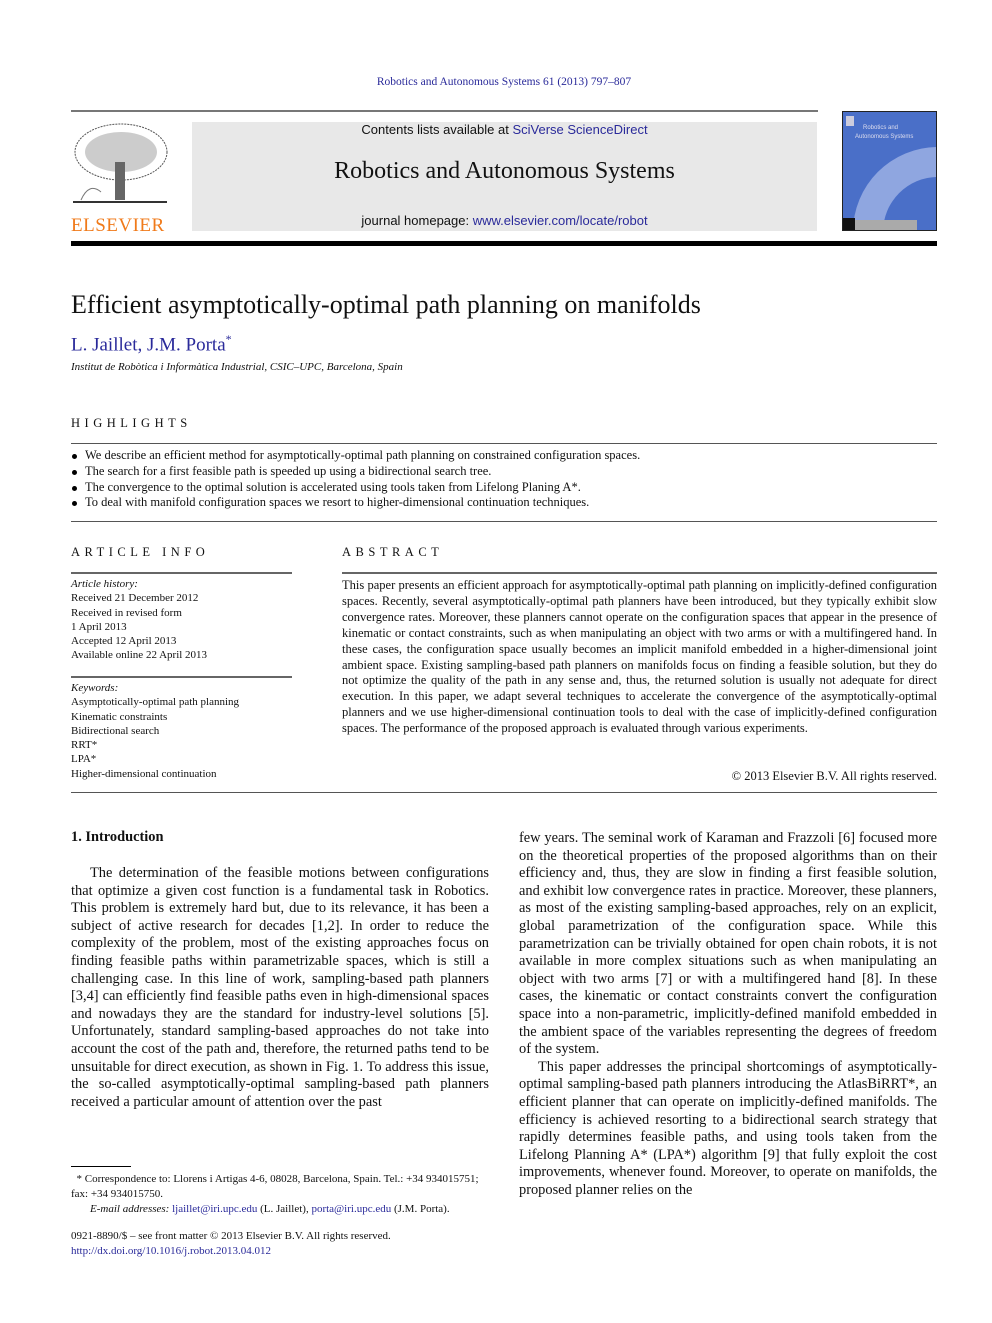 The width and height of the screenshot is (992, 1323). Describe the element at coordinates (115, 730) in the screenshot. I see `keyword: Bidirectional search` at that location.